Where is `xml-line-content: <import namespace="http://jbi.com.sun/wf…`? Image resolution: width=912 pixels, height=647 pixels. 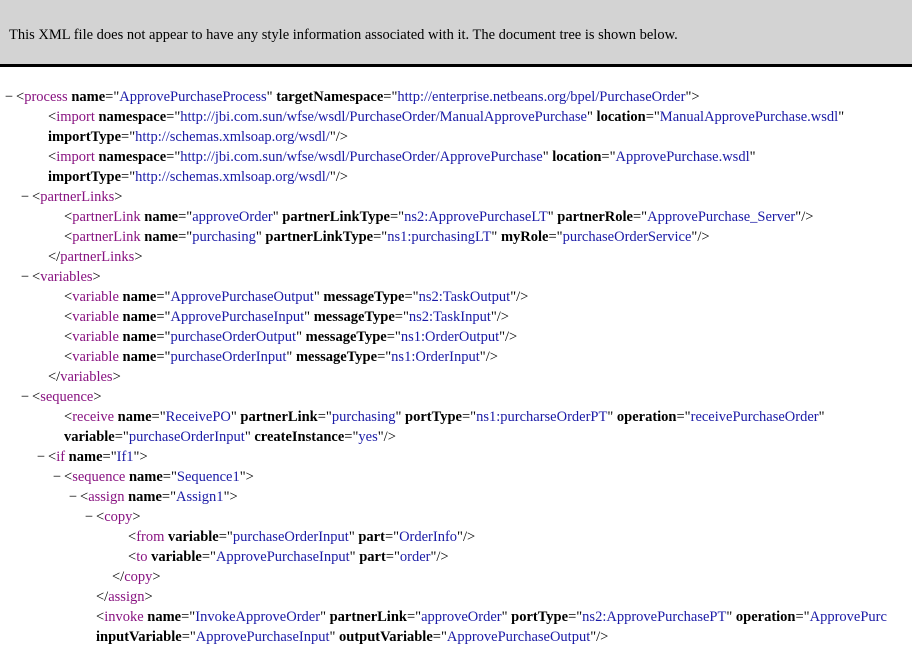
xml-line-content: <import namespace="http://jbi.com.sun/wf… is located at coordinates (446, 117).